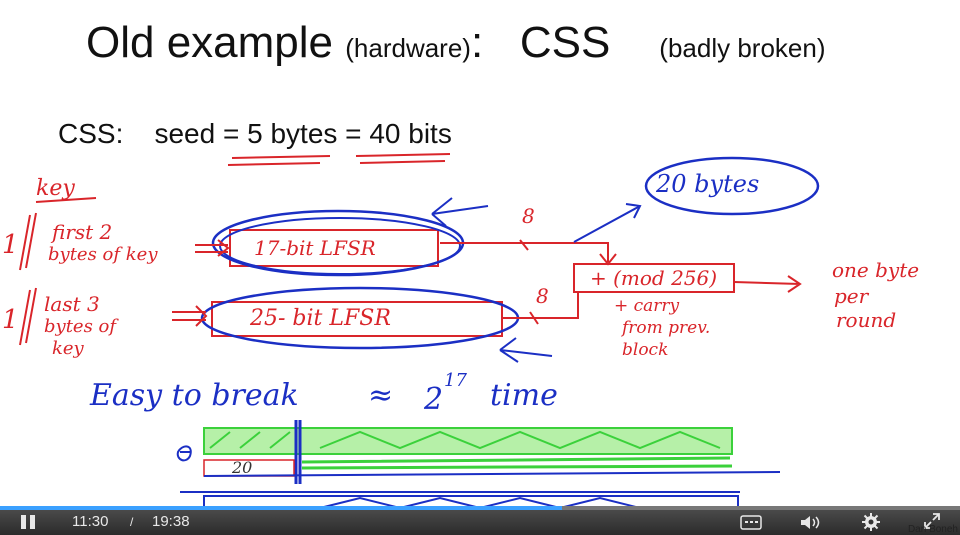 The height and width of the screenshot is (535, 960). I want to click on captions-icon, so click(751, 524).